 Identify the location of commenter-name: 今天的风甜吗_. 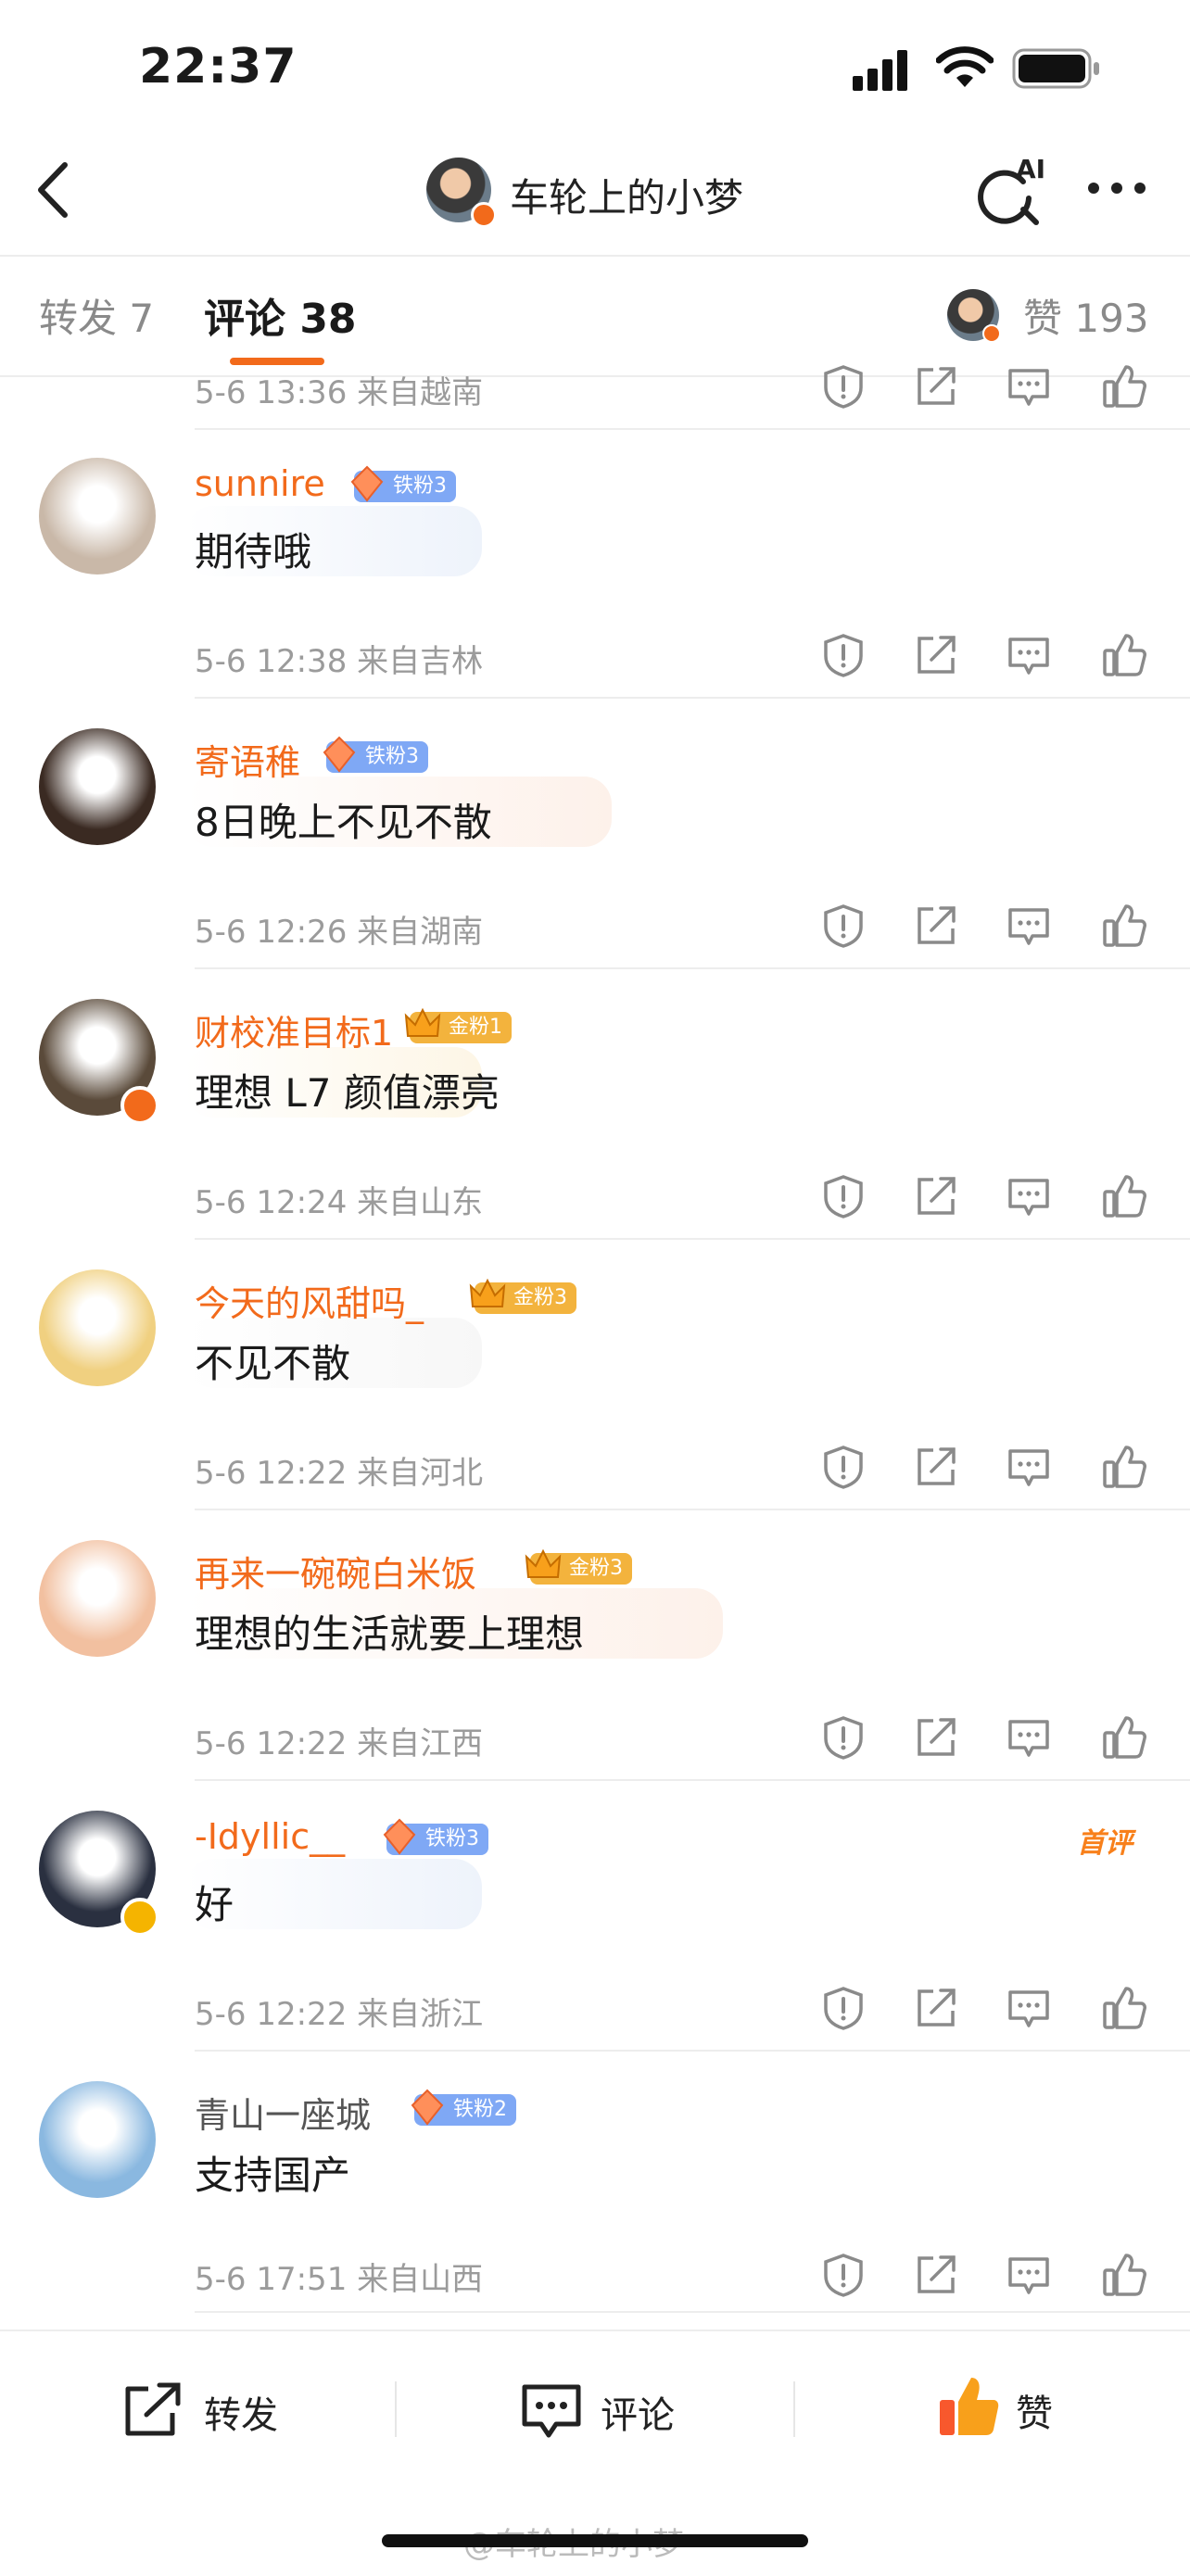
(309, 1300).